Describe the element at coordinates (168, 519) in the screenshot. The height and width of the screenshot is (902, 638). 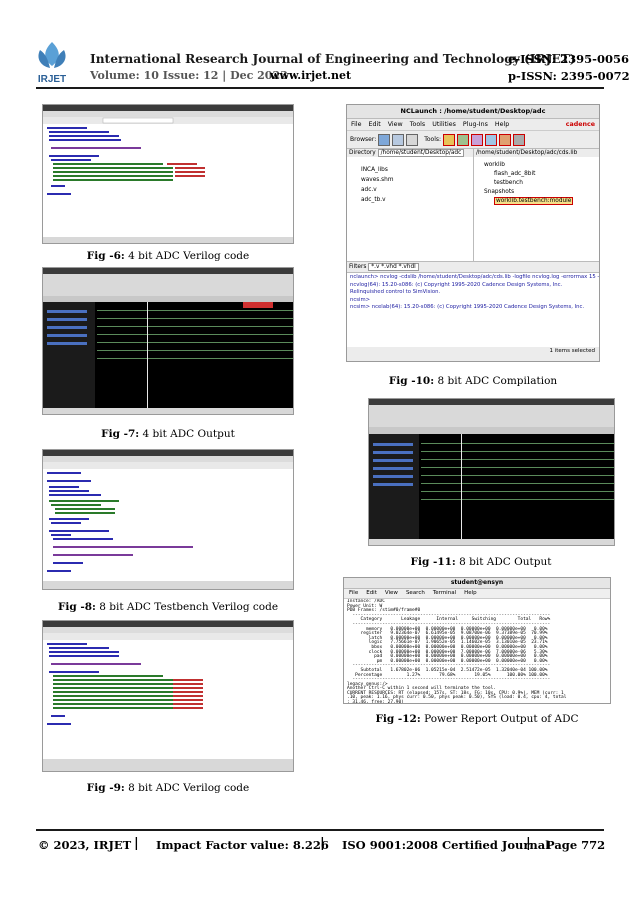
I see `fig8-screenshot` at that location.